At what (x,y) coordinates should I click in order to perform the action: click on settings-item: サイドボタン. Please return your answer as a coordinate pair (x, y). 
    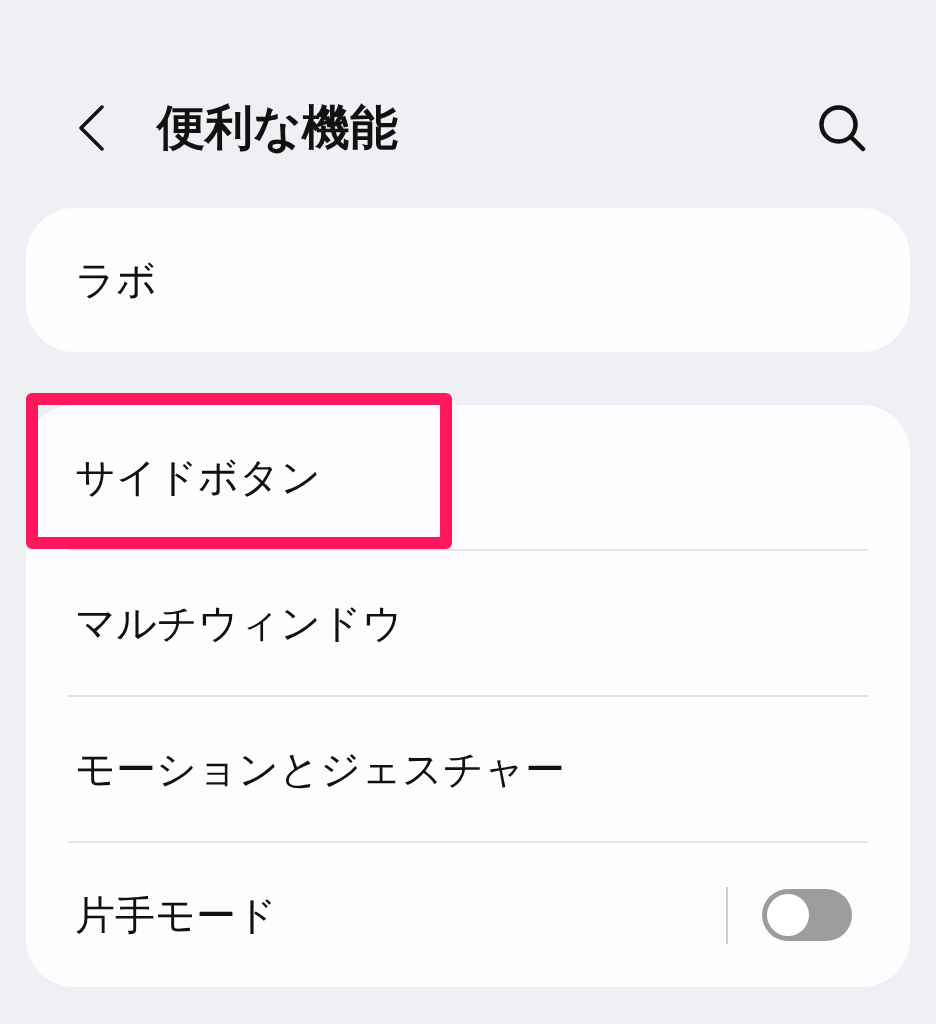
    Looking at the image, I should click on (198, 477).